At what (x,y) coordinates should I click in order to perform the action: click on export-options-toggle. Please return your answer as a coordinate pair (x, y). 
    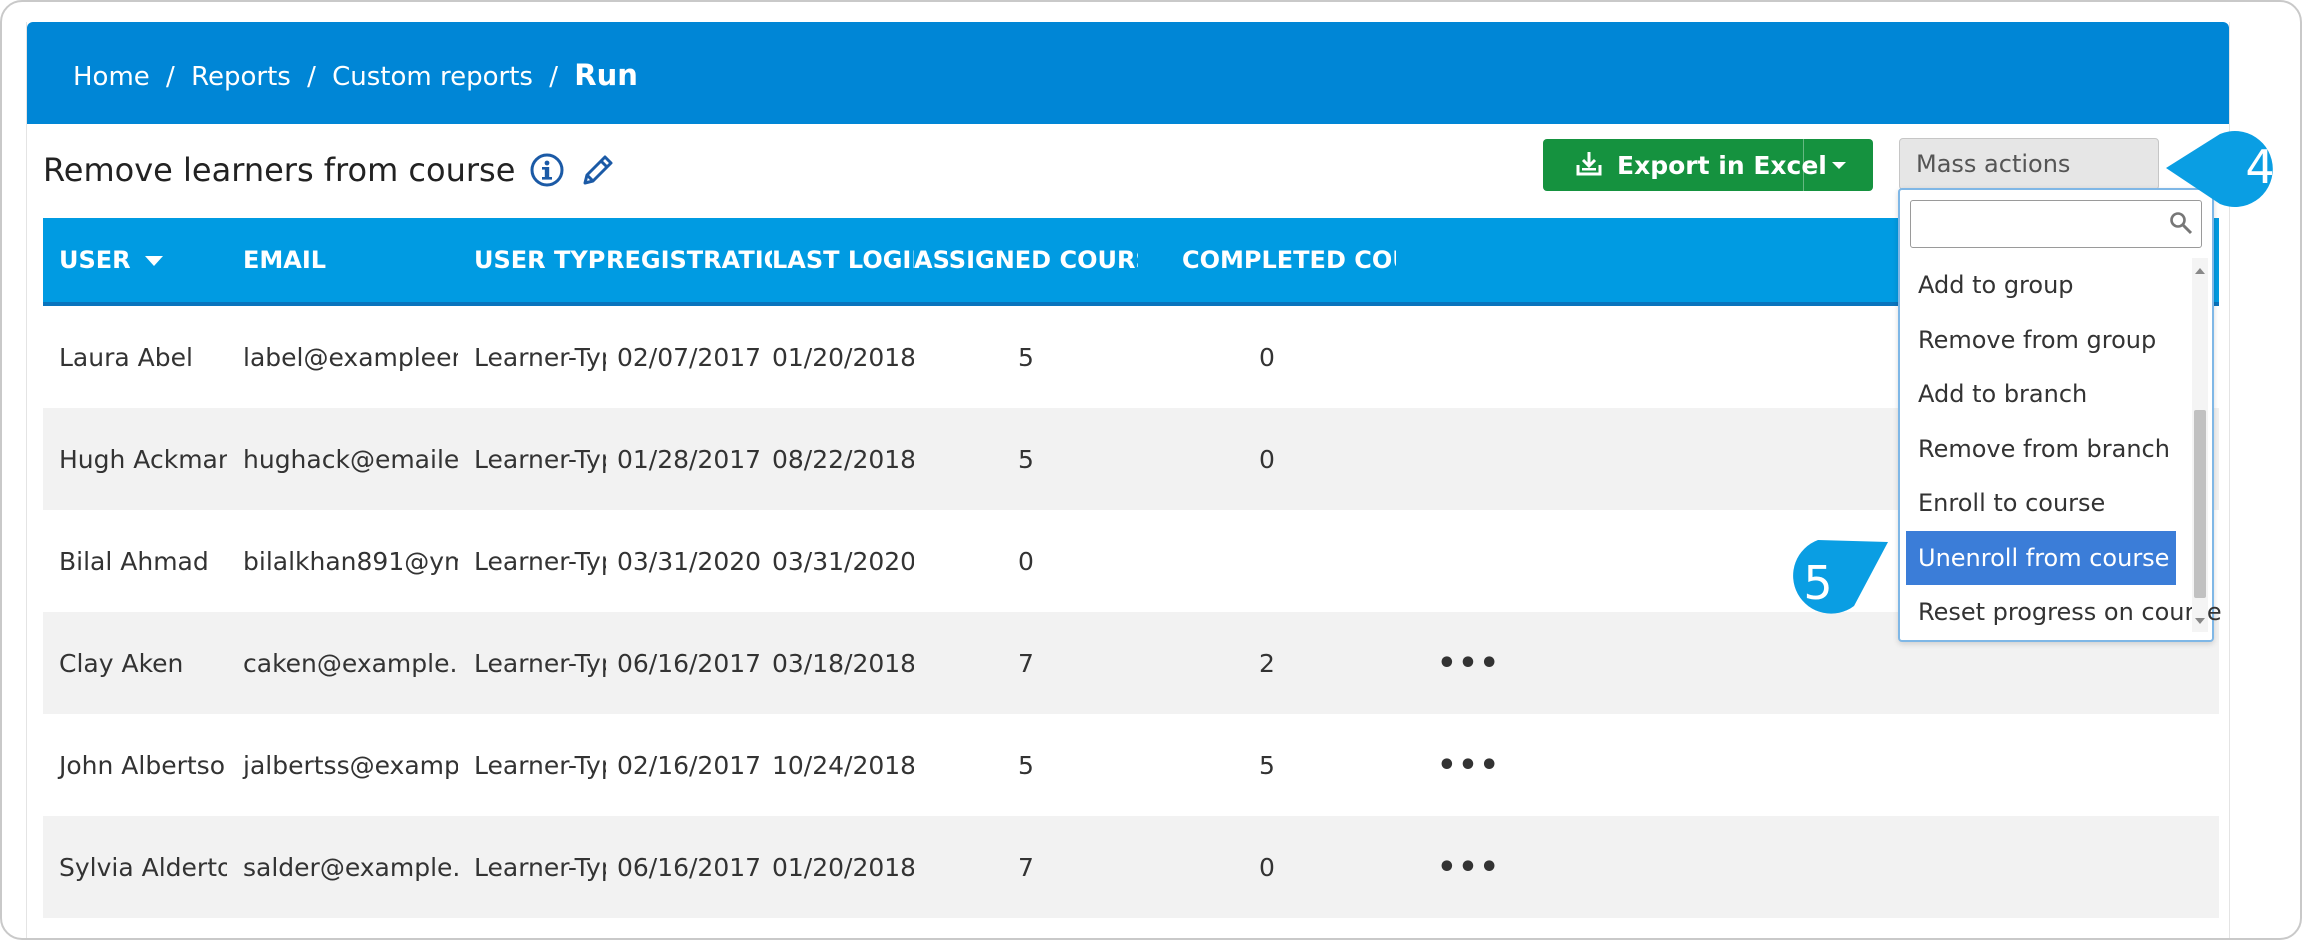
    Looking at the image, I should click on (1838, 165).